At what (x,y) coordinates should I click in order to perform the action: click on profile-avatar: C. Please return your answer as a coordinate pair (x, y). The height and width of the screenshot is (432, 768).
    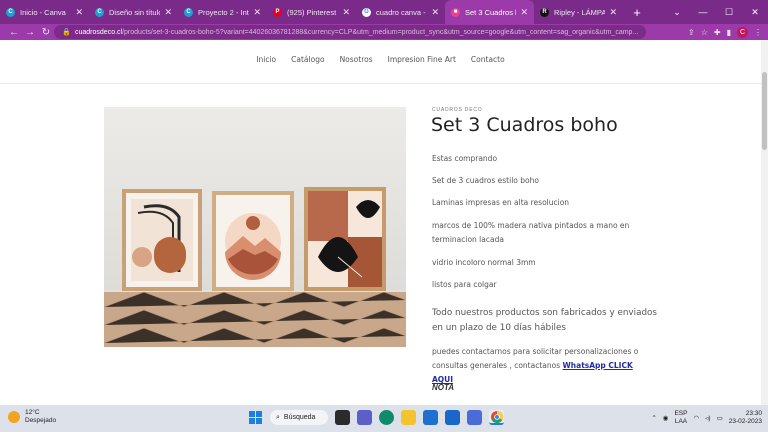
    Looking at the image, I should click on (742, 32).